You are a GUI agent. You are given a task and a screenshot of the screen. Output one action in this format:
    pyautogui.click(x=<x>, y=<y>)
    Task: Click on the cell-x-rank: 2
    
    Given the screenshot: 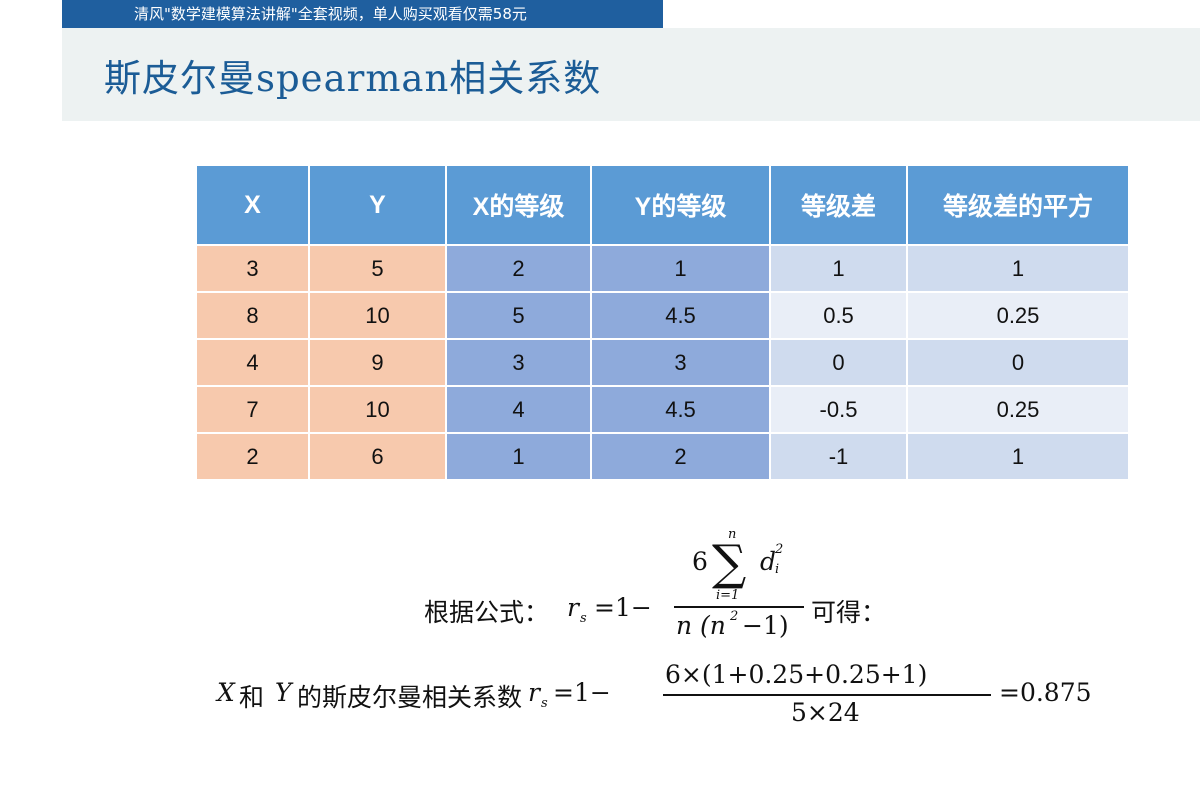 What is the action you would take?
    pyautogui.click(x=518, y=268)
    